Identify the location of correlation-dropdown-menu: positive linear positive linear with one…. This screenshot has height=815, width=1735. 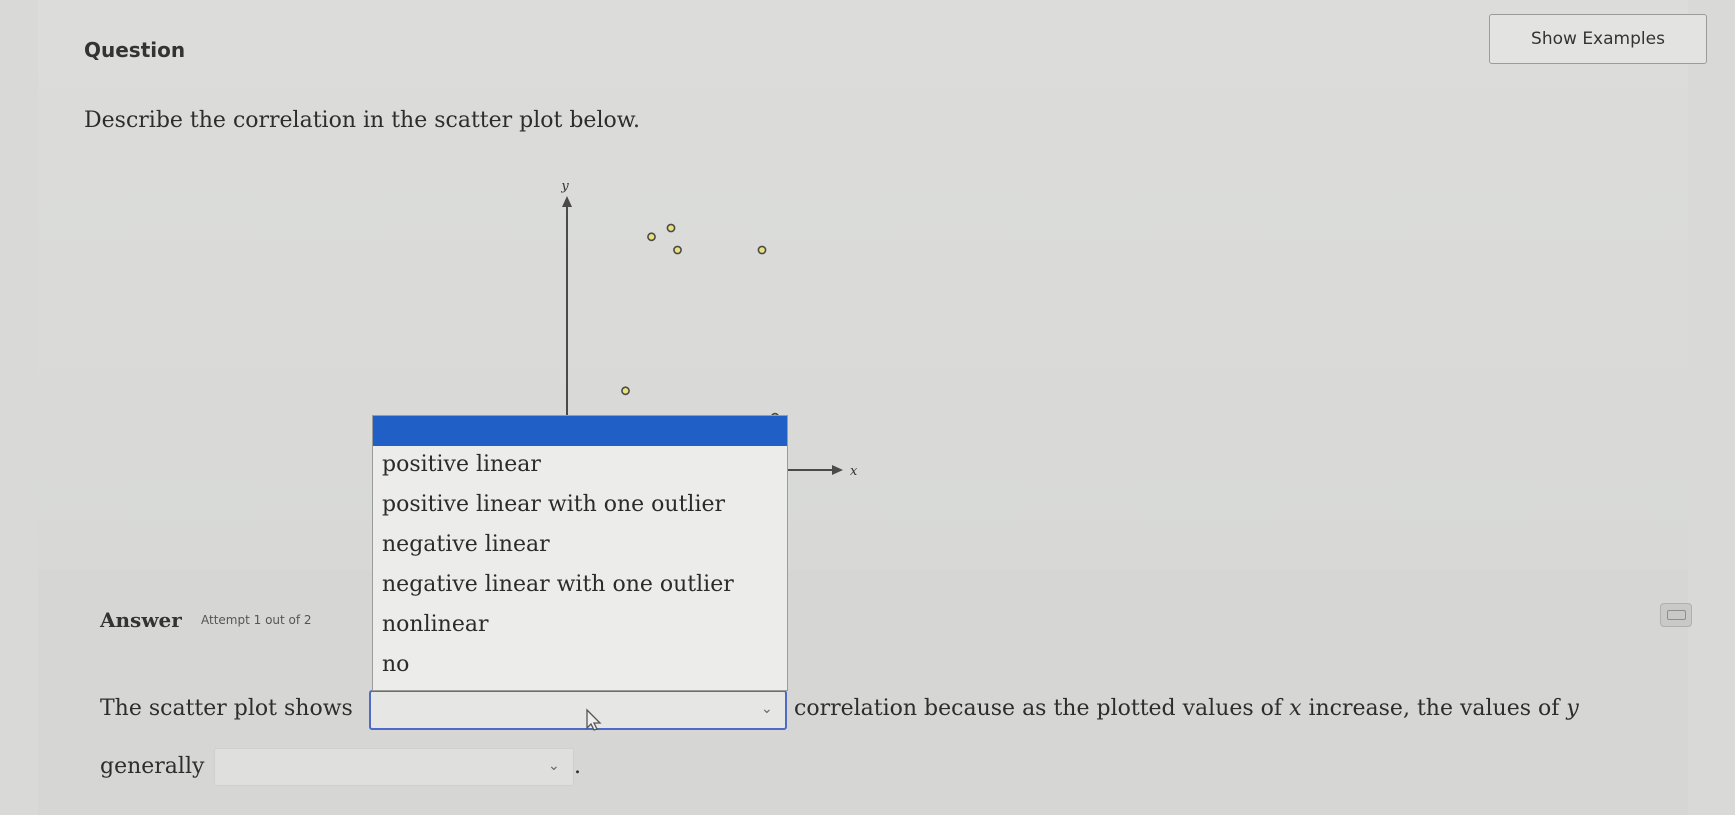
(580, 553).